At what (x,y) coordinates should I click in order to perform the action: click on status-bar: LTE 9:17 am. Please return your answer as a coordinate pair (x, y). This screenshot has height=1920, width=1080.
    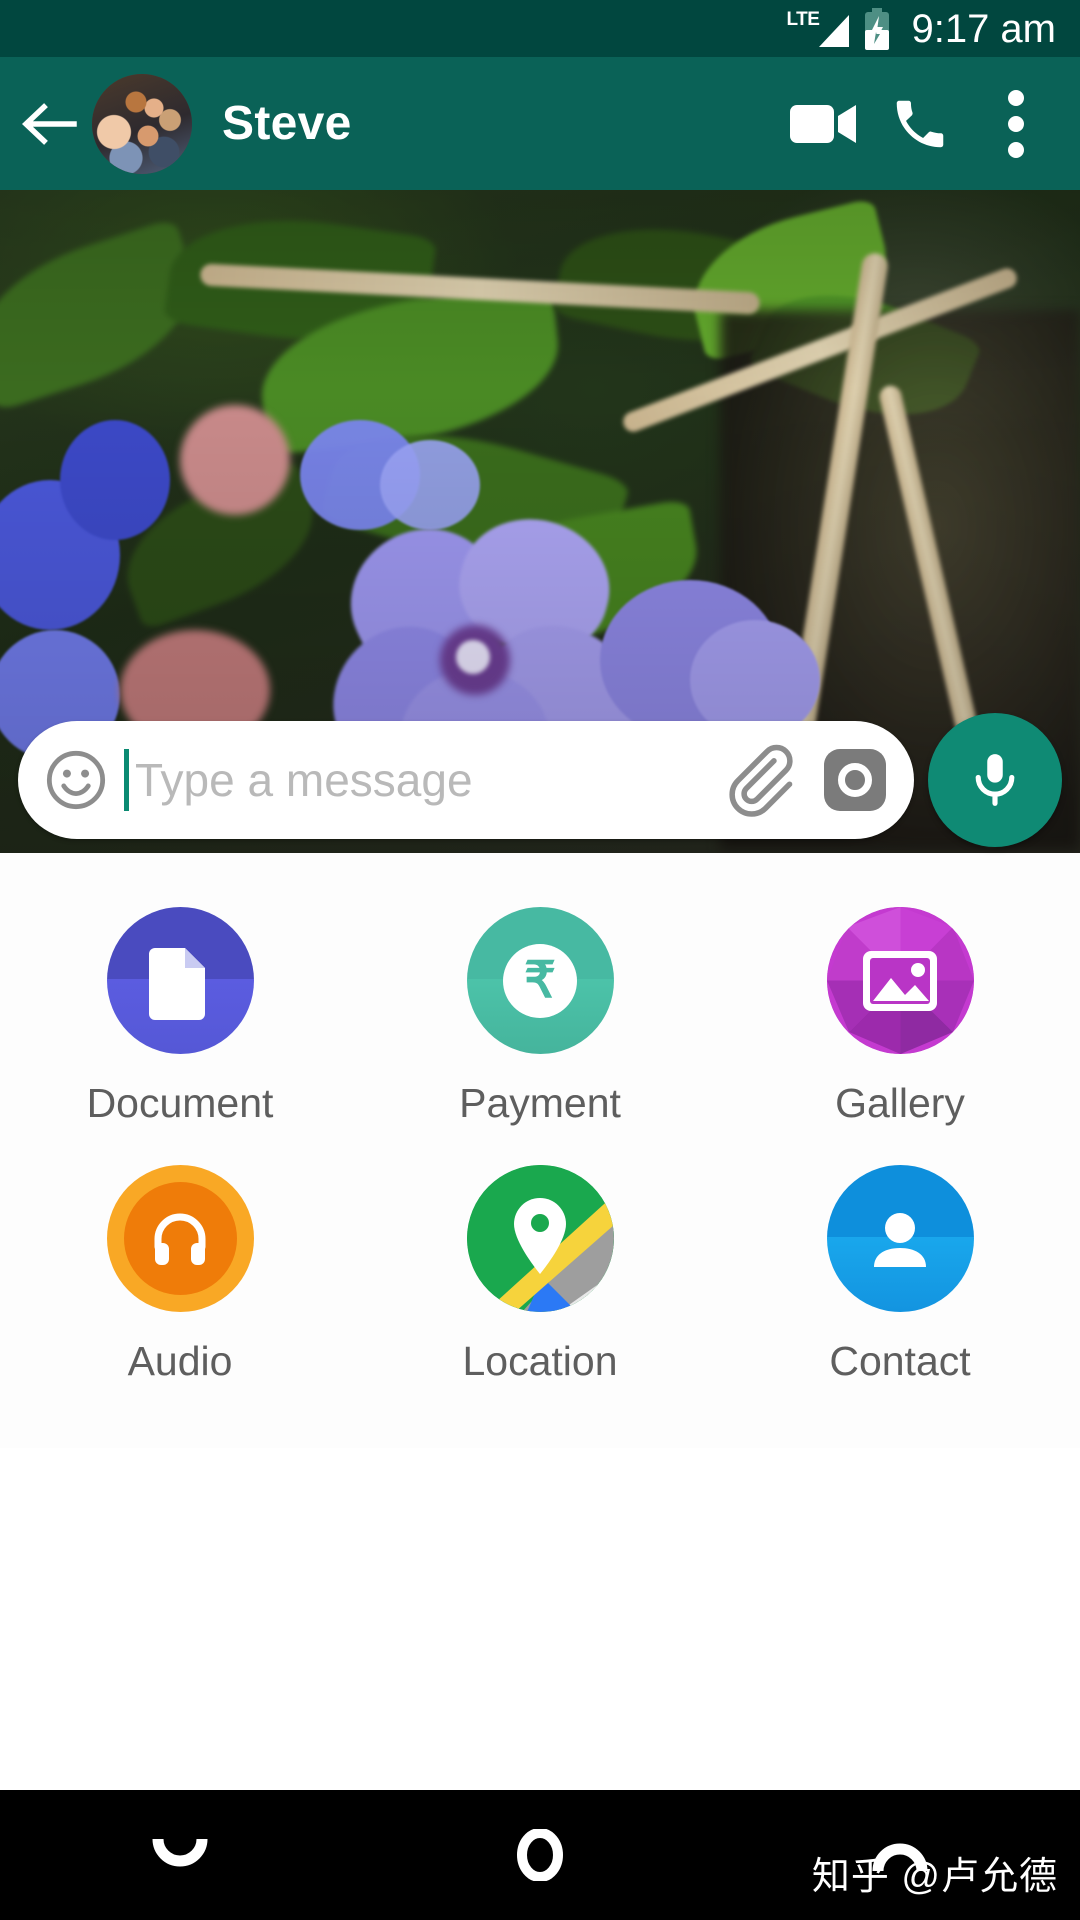
    Looking at the image, I should click on (540, 28).